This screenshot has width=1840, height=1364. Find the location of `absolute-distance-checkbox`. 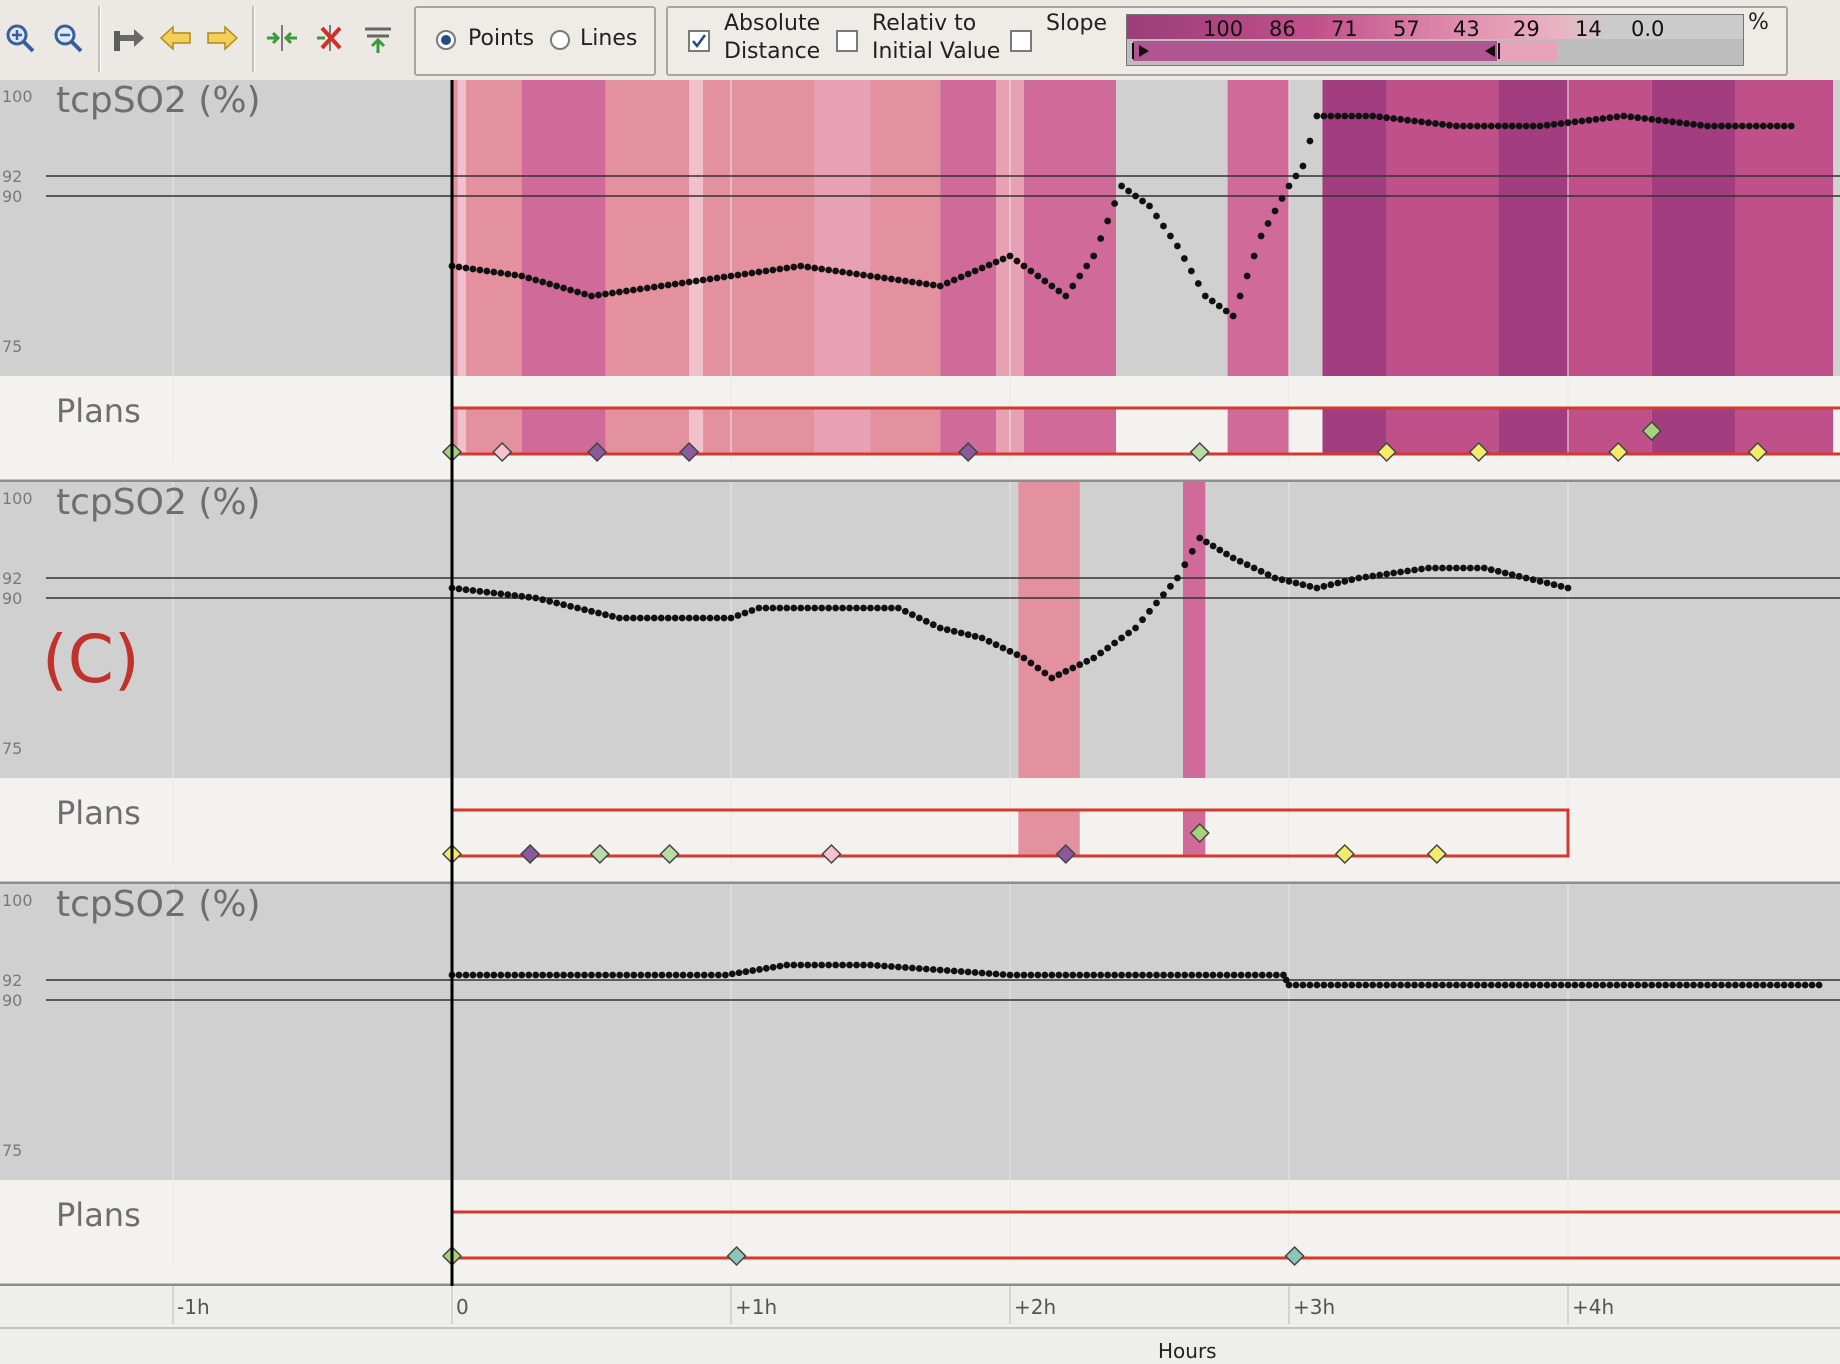

absolute-distance-checkbox is located at coordinates (699, 41).